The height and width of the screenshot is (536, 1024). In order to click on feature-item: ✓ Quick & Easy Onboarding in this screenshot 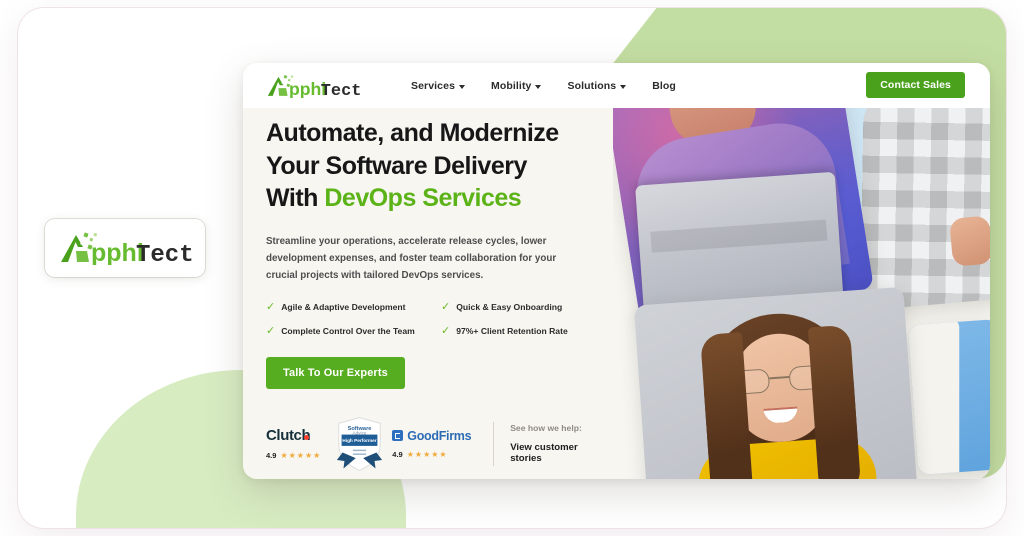, I will do `click(523, 306)`.